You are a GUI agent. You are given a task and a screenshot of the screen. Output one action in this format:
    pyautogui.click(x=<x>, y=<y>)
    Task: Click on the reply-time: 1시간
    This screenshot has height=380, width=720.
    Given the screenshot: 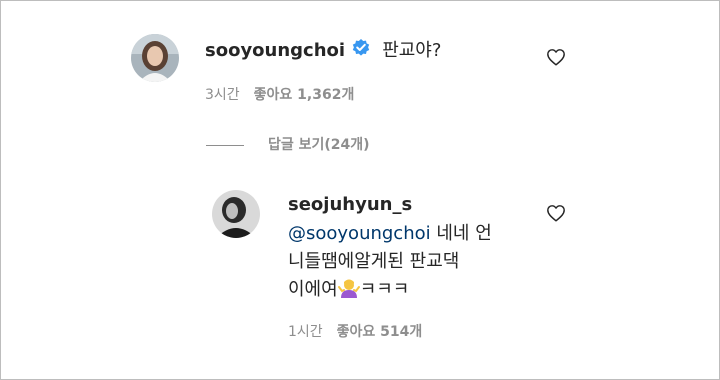 What is the action you would take?
    pyautogui.click(x=305, y=332)
    